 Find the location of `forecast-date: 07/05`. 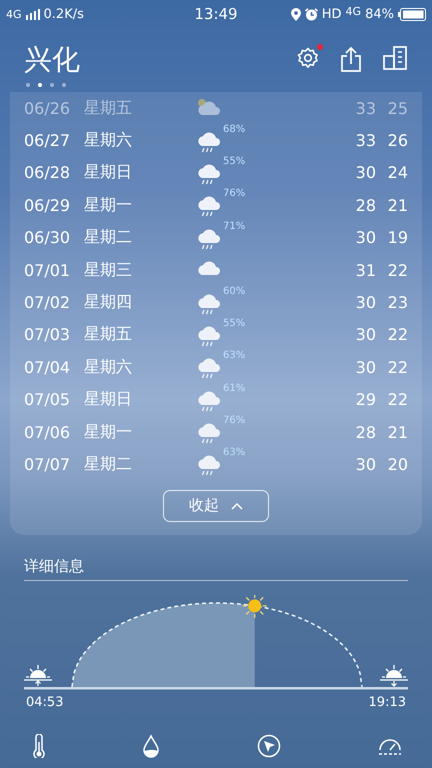

forecast-date: 07/05 is located at coordinates (48, 400).